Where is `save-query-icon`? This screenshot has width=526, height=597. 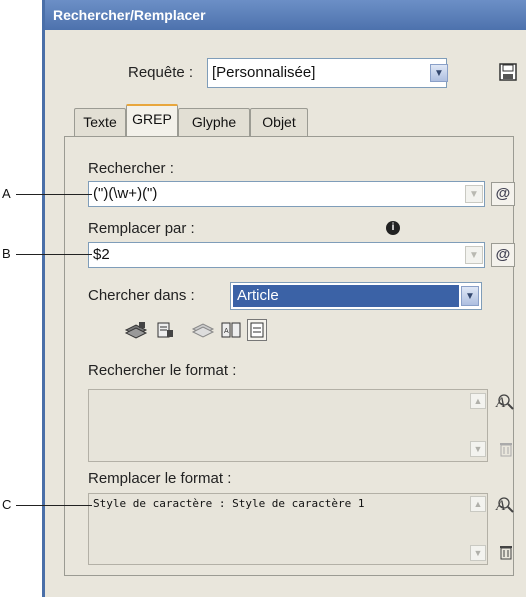 save-query-icon is located at coordinates (508, 72).